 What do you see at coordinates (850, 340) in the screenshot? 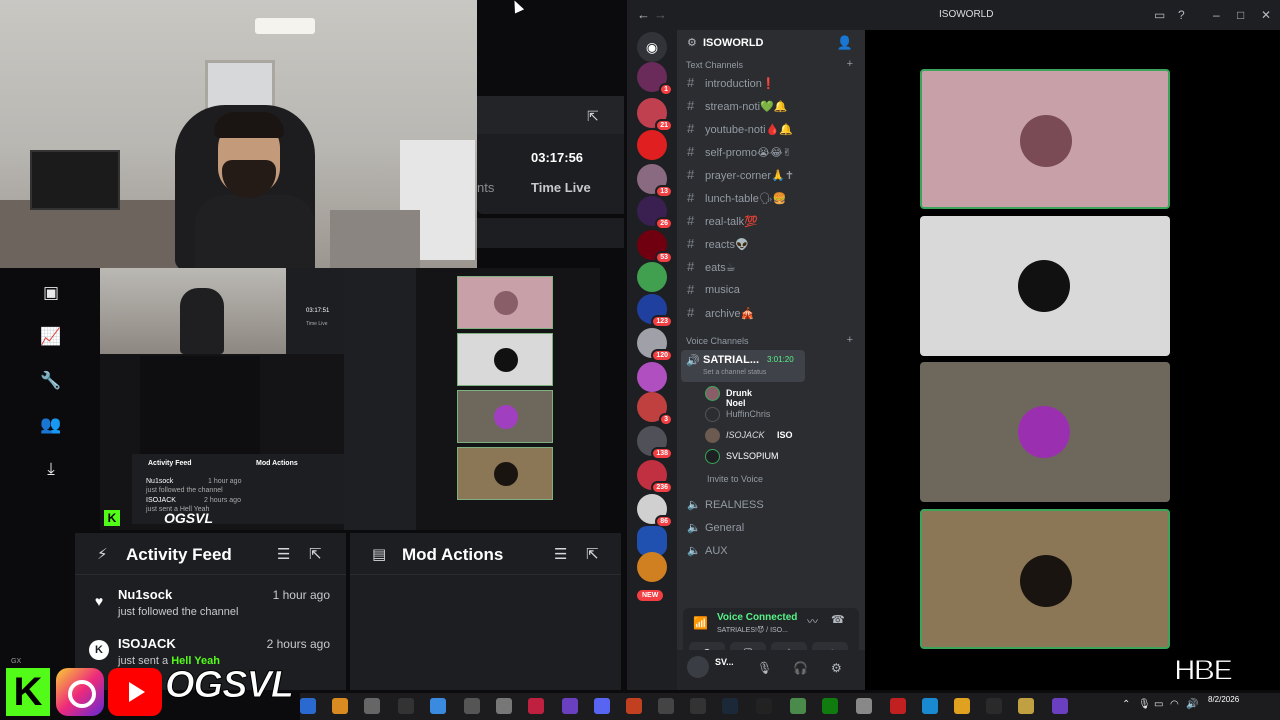
I see `add-voice-channel-icon: +` at bounding box center [850, 340].